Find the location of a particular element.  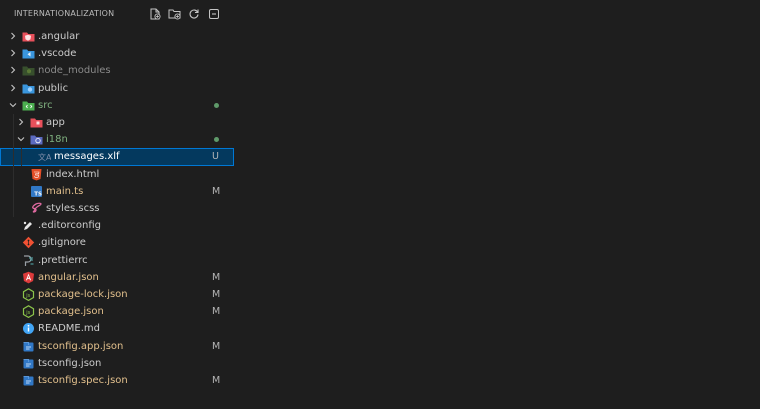

git-file-icon is located at coordinates (28, 243).